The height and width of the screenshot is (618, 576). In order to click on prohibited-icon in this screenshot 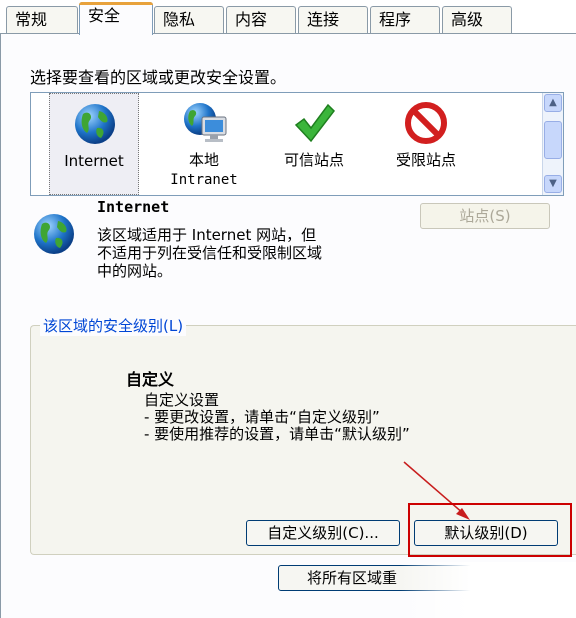, I will do `click(426, 123)`.